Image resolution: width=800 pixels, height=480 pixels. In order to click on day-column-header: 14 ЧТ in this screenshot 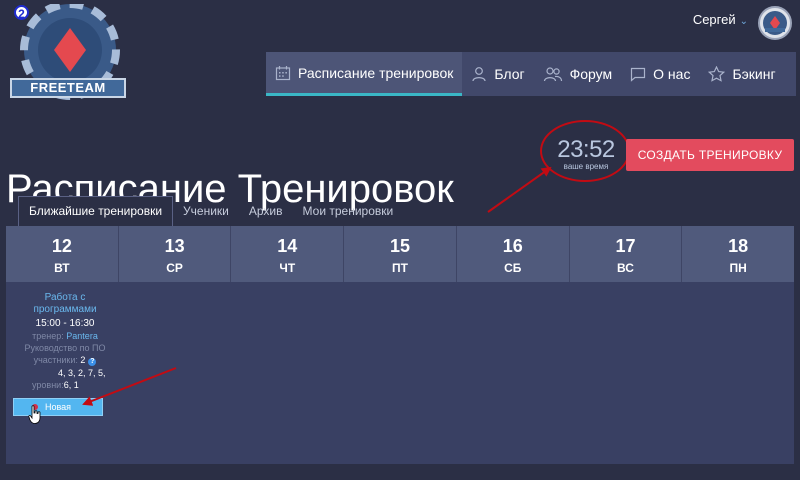, I will do `click(288, 254)`.